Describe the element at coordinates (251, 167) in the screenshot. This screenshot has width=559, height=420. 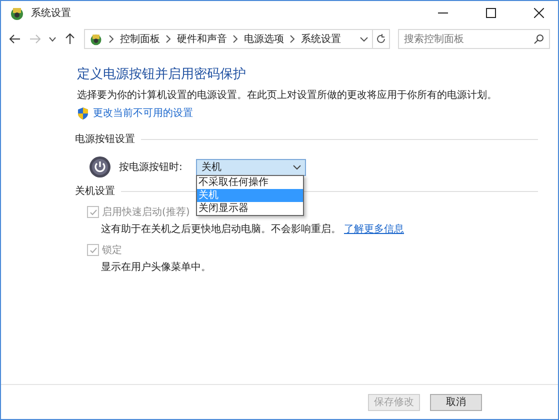
I see `power-action-dropdown: 关机` at that location.